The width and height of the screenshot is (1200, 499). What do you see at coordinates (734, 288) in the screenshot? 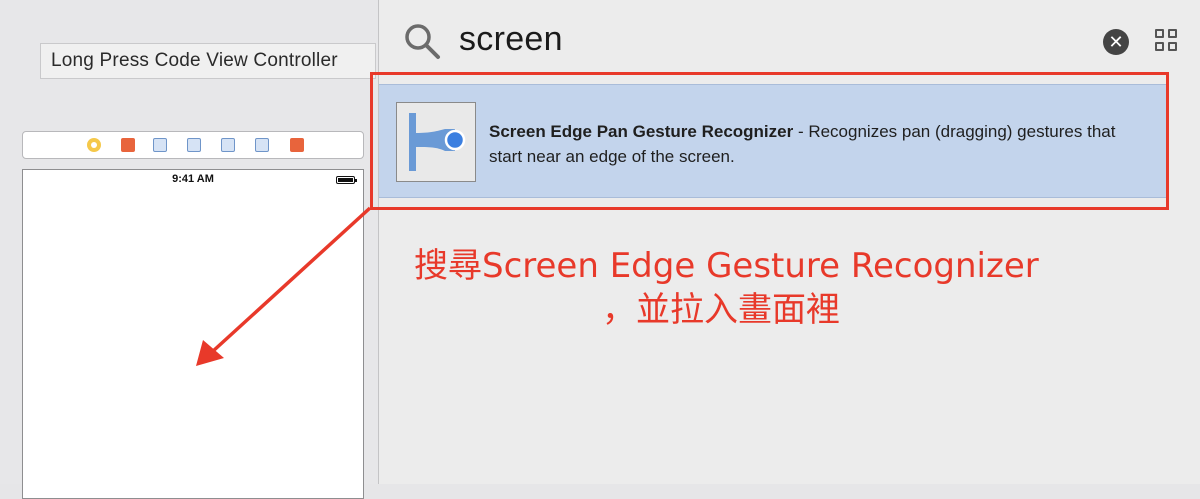
I see `instruction-annotation: 搜尋Screen Edge Gesture Recognizer ，並拉入畫面裡` at bounding box center [734, 288].